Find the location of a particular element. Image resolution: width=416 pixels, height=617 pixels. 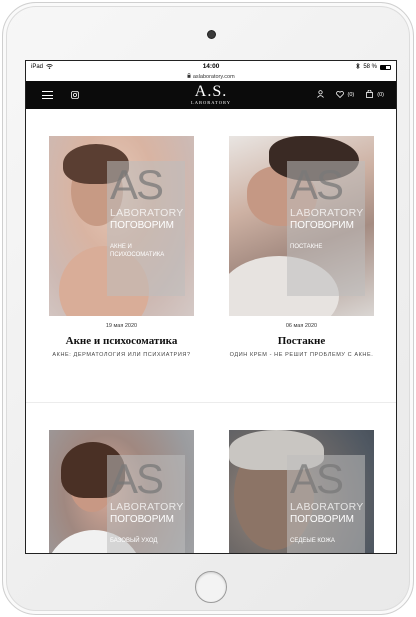

device-label: iPad is located at coordinates (37, 67).